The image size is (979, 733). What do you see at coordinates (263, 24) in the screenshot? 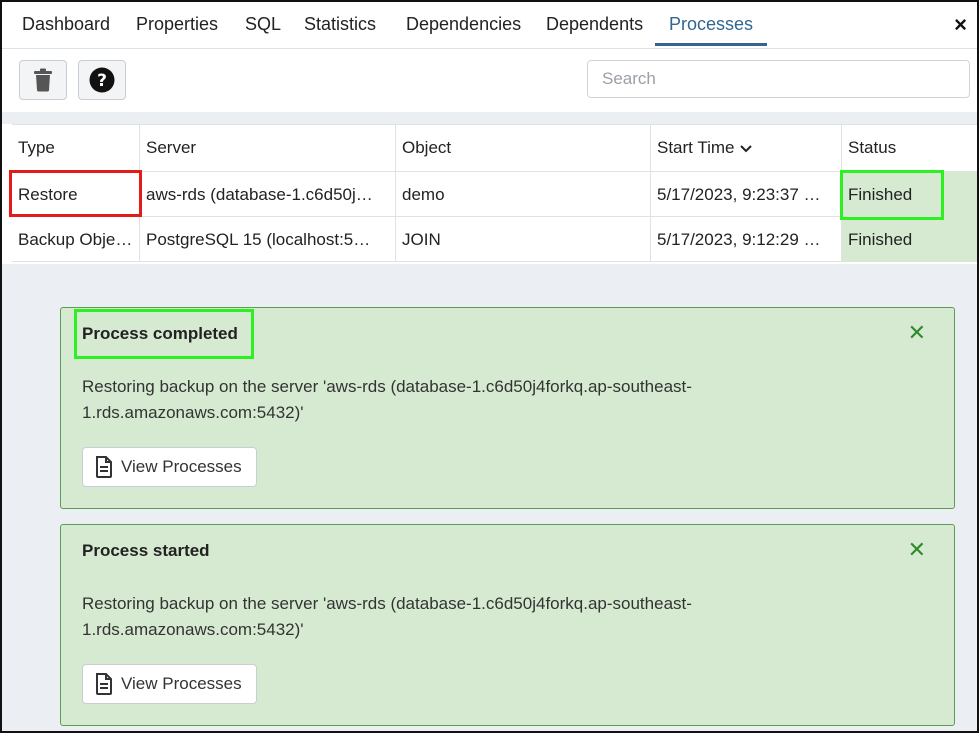
I see `tab-sql: SQL` at bounding box center [263, 24].